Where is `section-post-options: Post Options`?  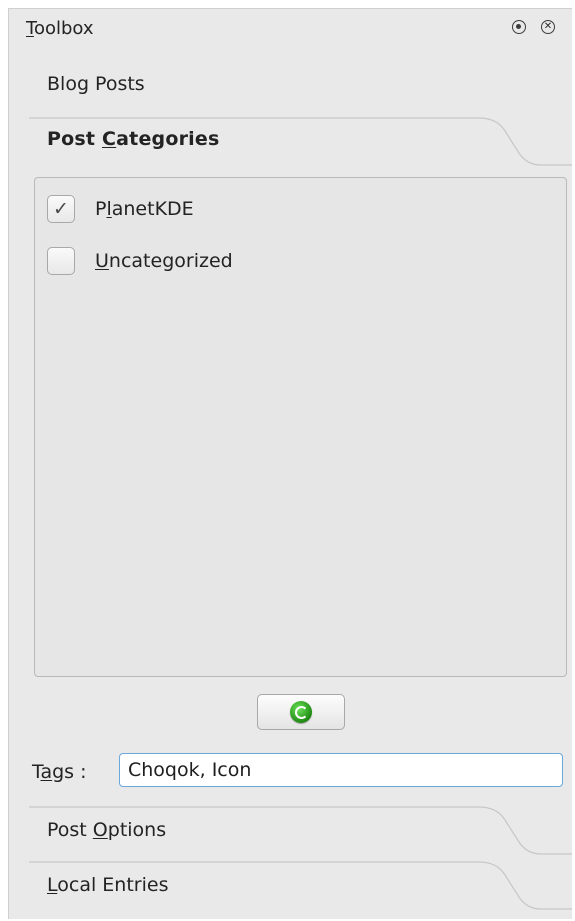 section-post-options: Post Options is located at coordinates (106, 830).